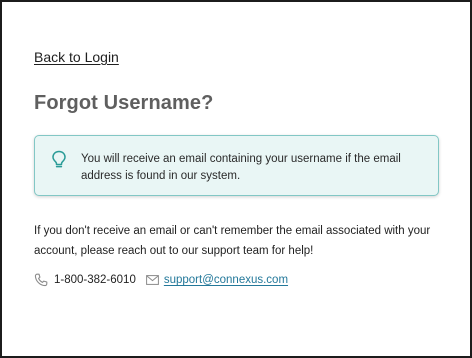 The image size is (472, 358). Describe the element at coordinates (95, 280) in the screenshot. I see `support-phone: 1-800-382-6010` at that location.